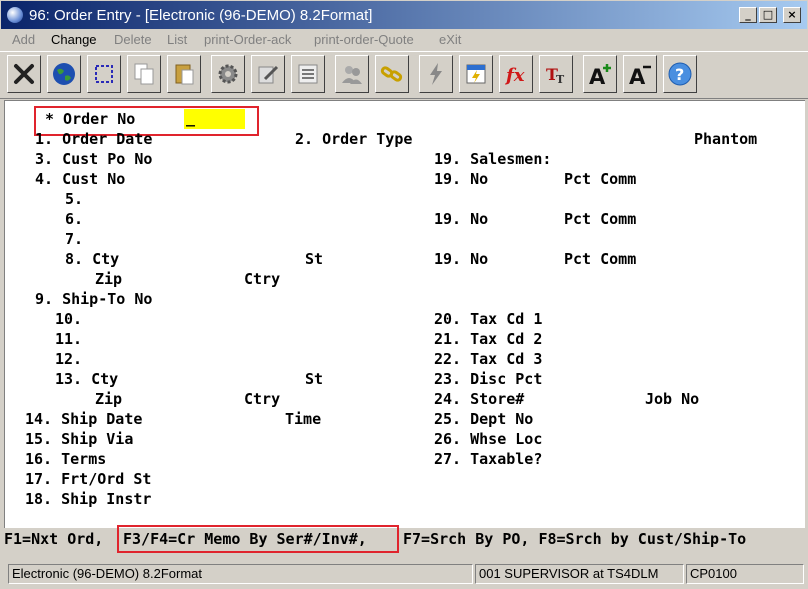 The height and width of the screenshot is (589, 808). Describe the element at coordinates (488, 439) in the screenshot. I see `whse-loc-label: 26. Whse Loc` at that location.